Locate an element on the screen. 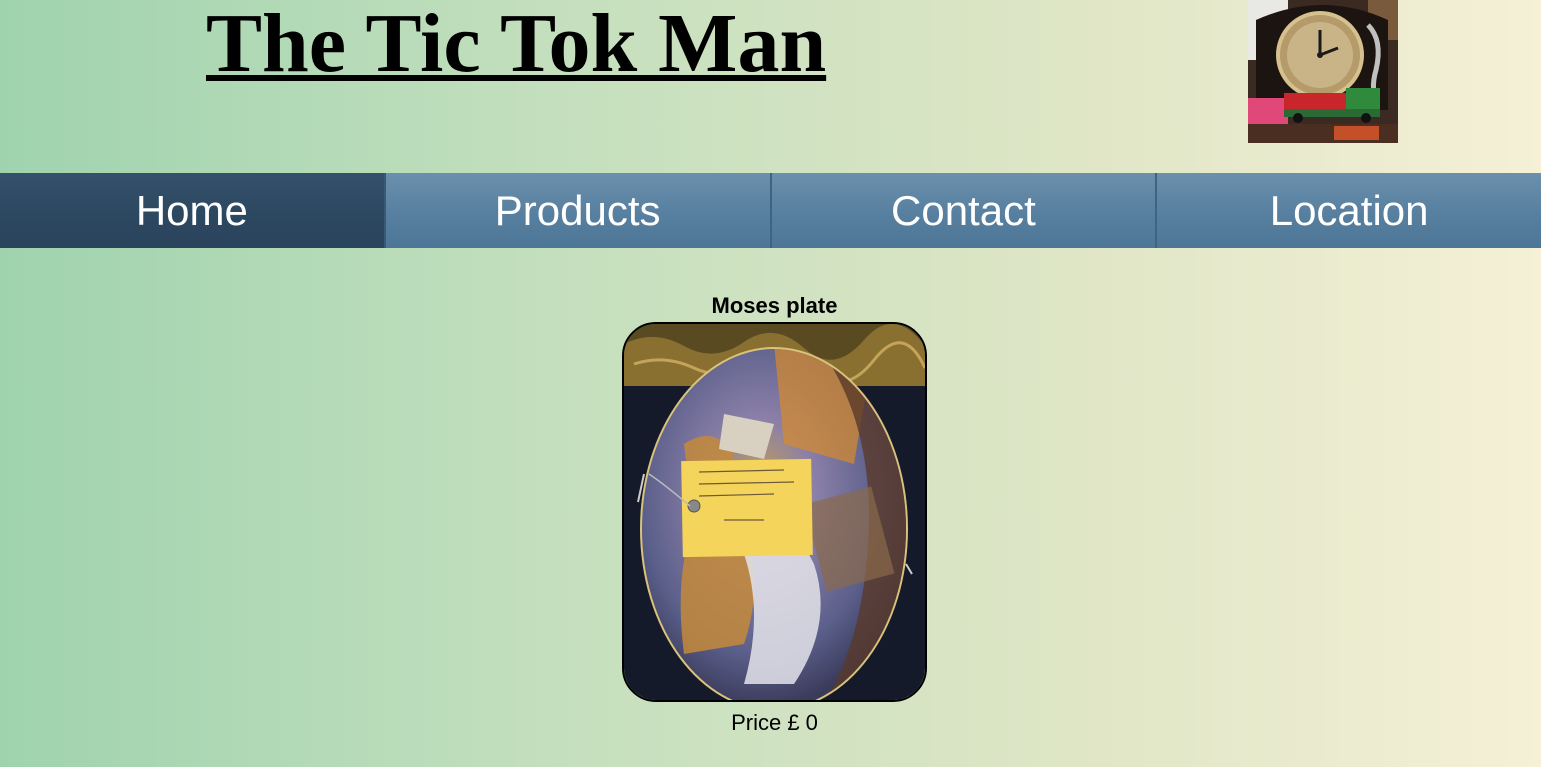  product-name: Moses plate is located at coordinates (774, 305).